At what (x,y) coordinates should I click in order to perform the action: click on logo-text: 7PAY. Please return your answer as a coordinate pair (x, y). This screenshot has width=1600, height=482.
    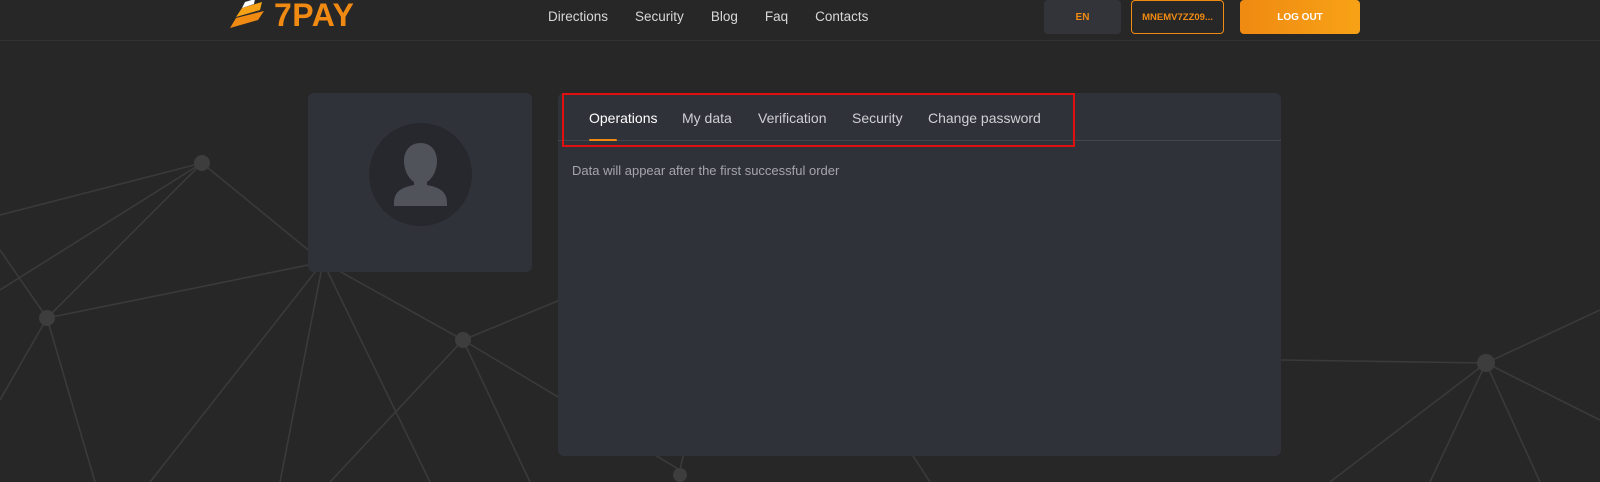
    Looking at the image, I should click on (314, 16).